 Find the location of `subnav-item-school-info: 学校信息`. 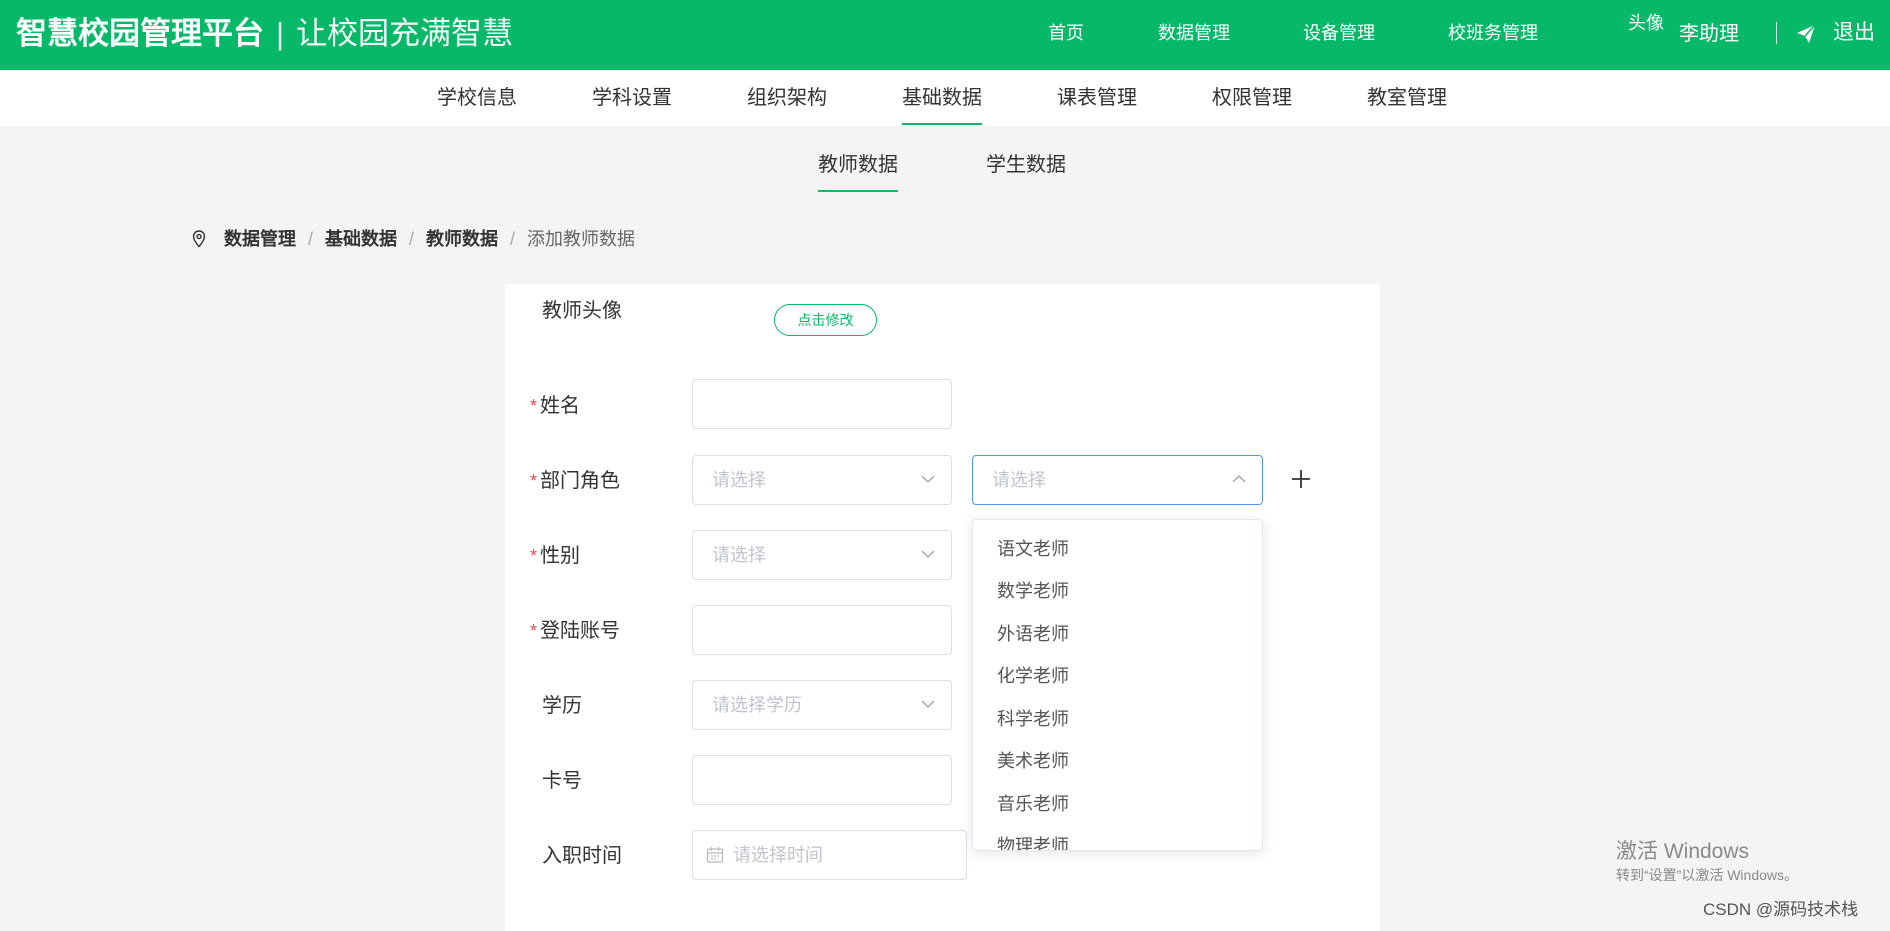

subnav-item-school-info: 学校信息 is located at coordinates (477, 98).